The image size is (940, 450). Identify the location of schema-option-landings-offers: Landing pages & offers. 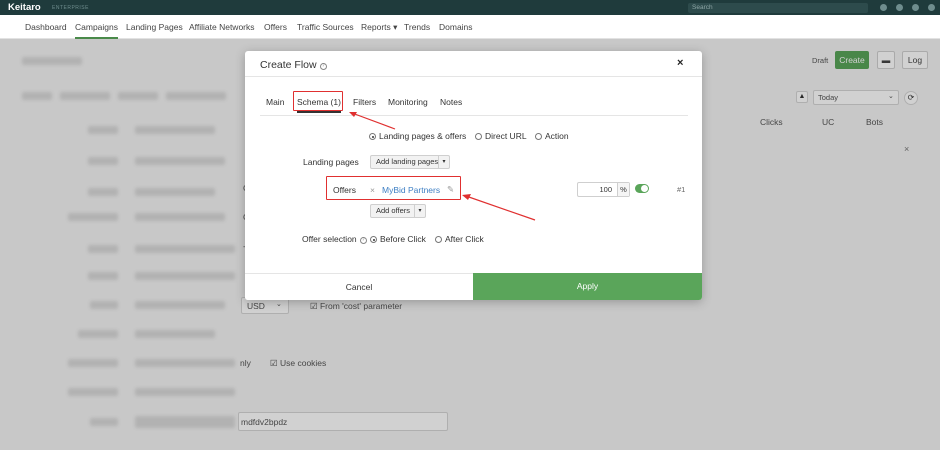
(417, 136).